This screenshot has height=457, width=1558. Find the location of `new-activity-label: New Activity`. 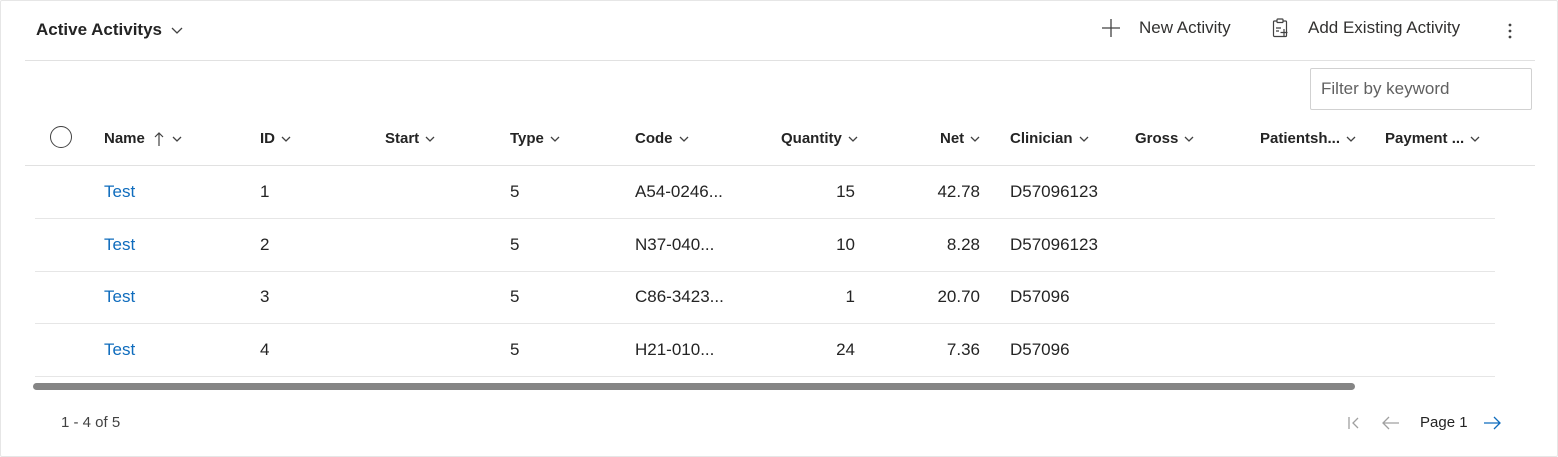

new-activity-label: New Activity is located at coordinates (1185, 27).